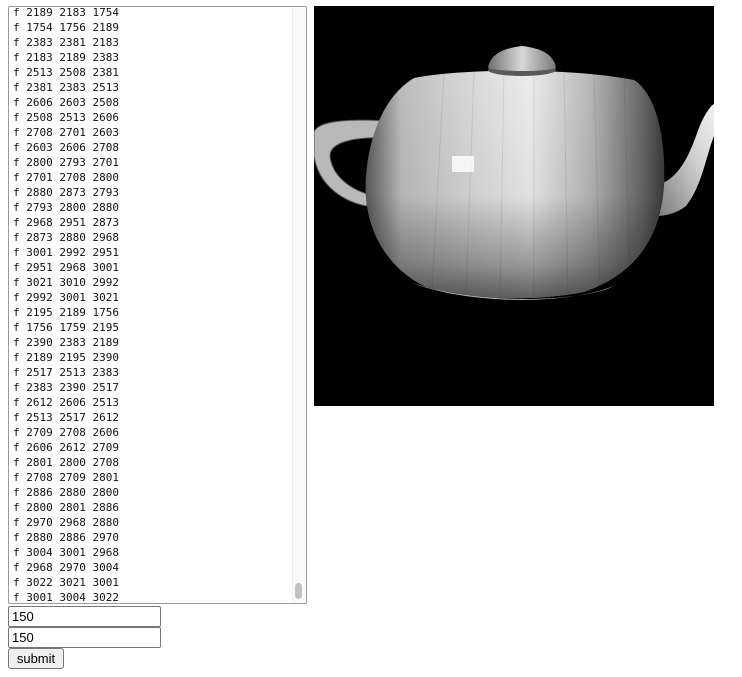  Describe the element at coordinates (66, 432) in the screenshot. I see `obj-text-line: f 2709 2708 2606` at that location.